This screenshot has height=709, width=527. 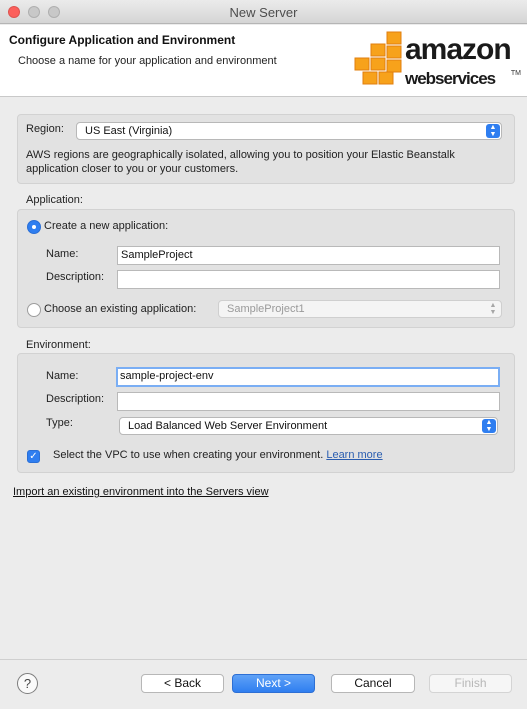 What do you see at coordinates (120, 309) in the screenshot?
I see `choose-existing-application-label: Choose an existing application:` at bounding box center [120, 309].